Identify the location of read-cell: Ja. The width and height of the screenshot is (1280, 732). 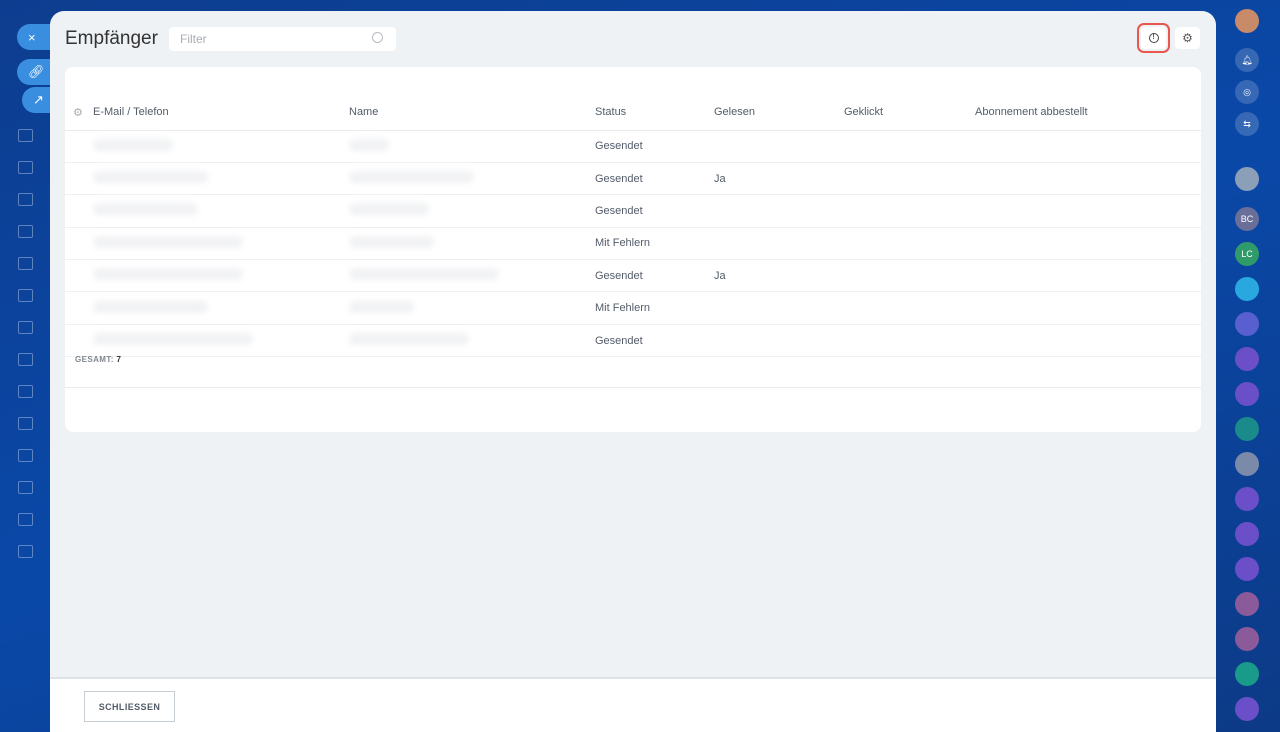
(779, 179).